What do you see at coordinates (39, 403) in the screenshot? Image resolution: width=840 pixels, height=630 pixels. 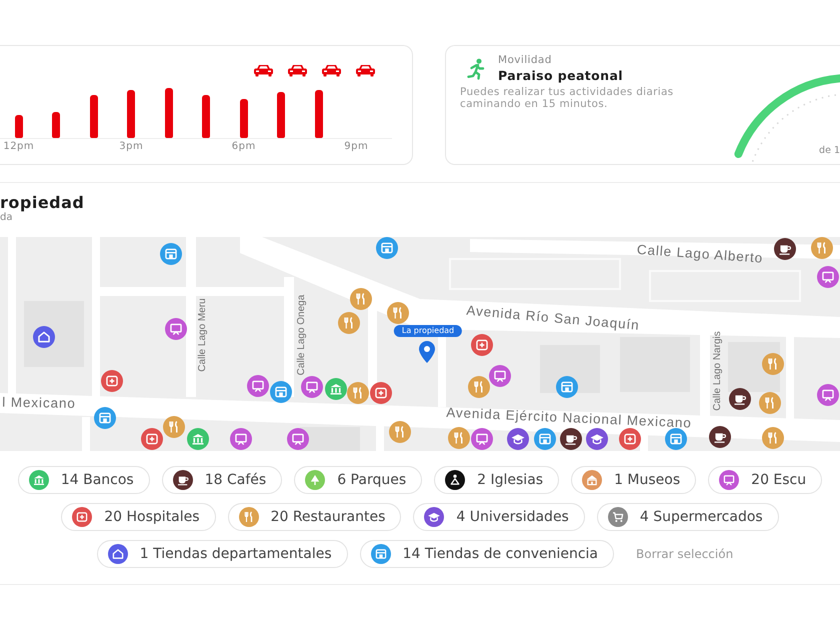 I see `street-label: l Mexicano` at bounding box center [39, 403].